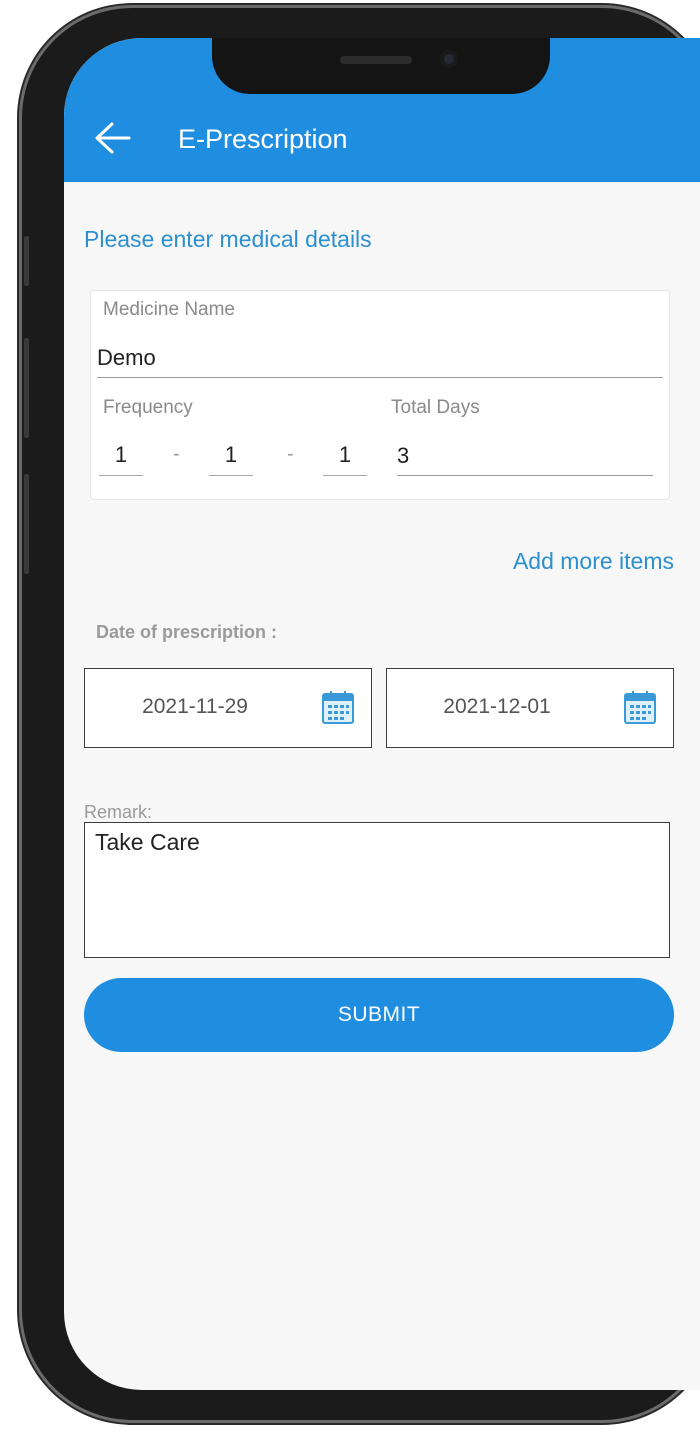 This screenshot has height=1429, width=700. What do you see at coordinates (525, 475) in the screenshot?
I see `total-days-underline` at bounding box center [525, 475].